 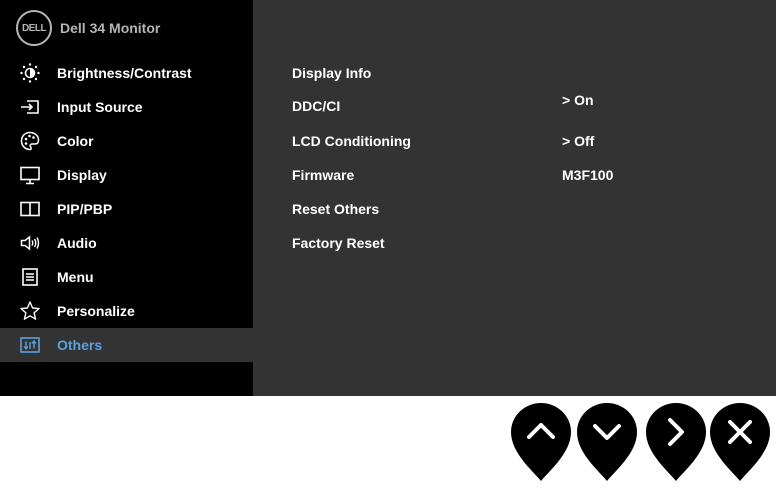 I want to click on up-button, so click(x=541, y=443).